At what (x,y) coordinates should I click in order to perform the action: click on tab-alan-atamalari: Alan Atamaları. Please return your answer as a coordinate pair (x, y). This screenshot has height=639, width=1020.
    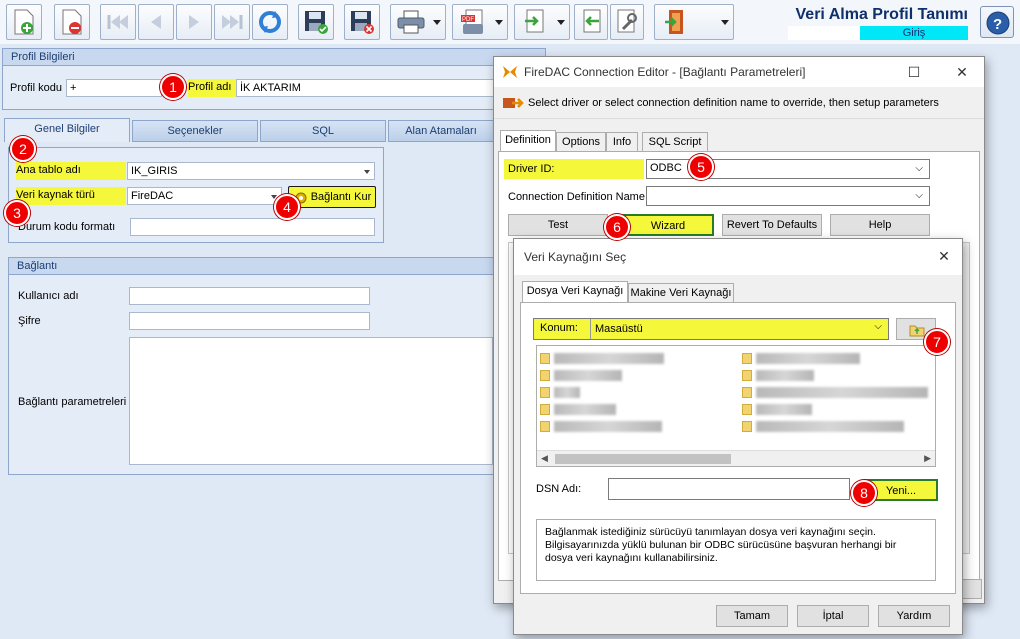
    Looking at the image, I should click on (441, 131).